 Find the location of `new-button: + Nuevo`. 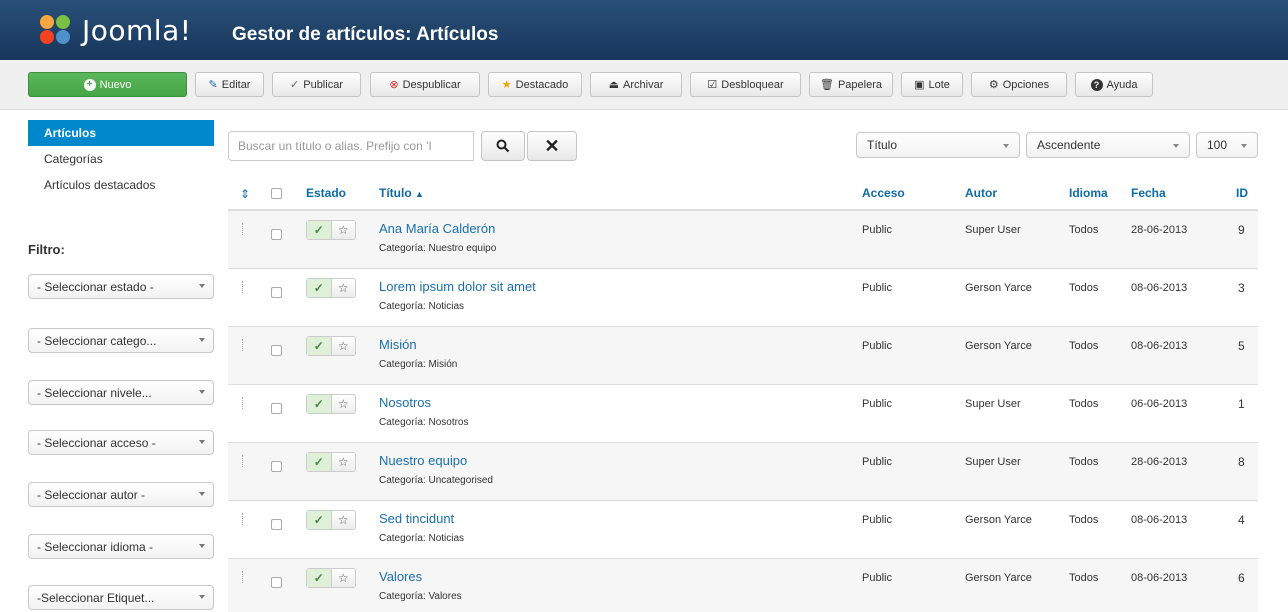

new-button: + Nuevo is located at coordinates (107, 84).